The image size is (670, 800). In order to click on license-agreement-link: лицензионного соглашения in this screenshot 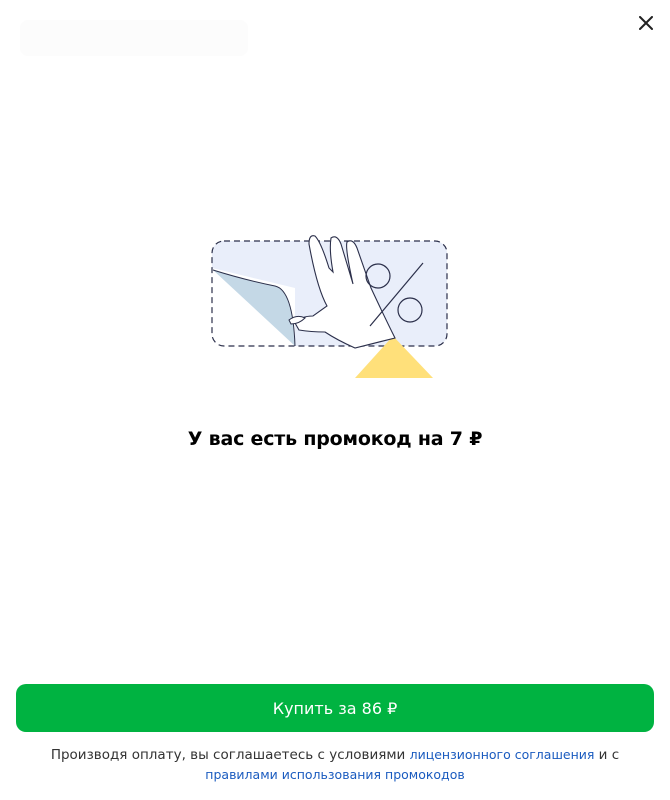, I will do `click(502, 754)`.